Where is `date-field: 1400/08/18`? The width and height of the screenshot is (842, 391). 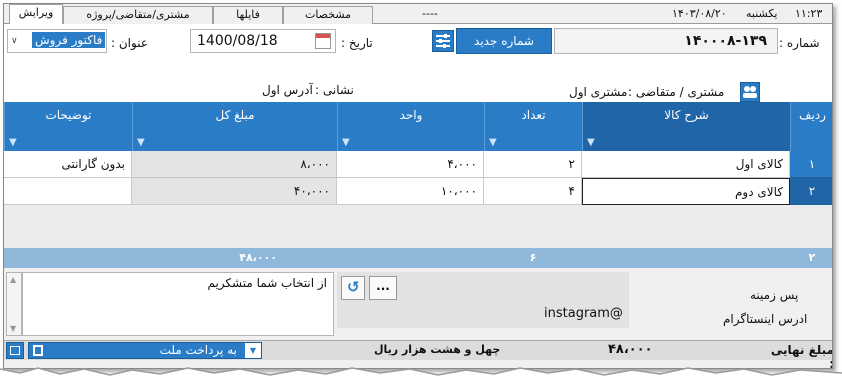
date-field: 1400/08/18 is located at coordinates (263, 41).